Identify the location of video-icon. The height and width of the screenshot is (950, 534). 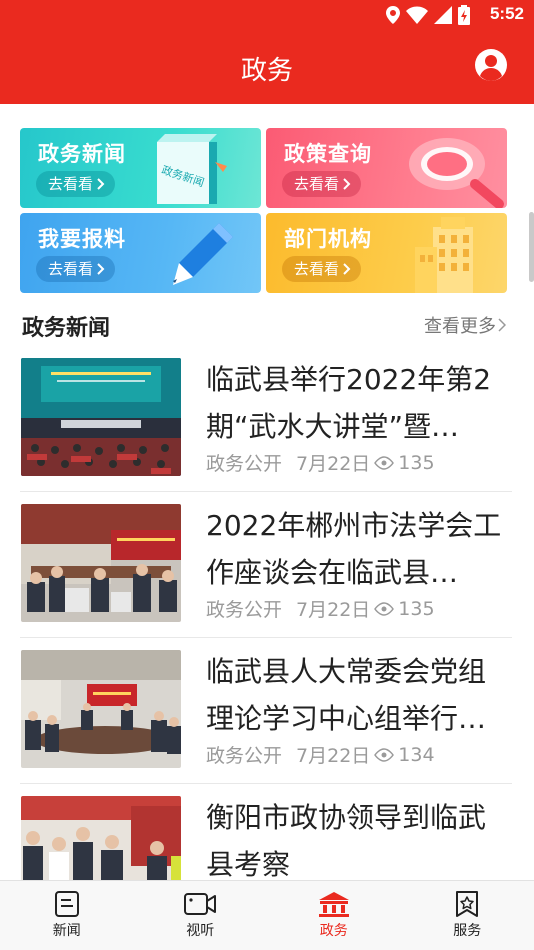
(200, 904).